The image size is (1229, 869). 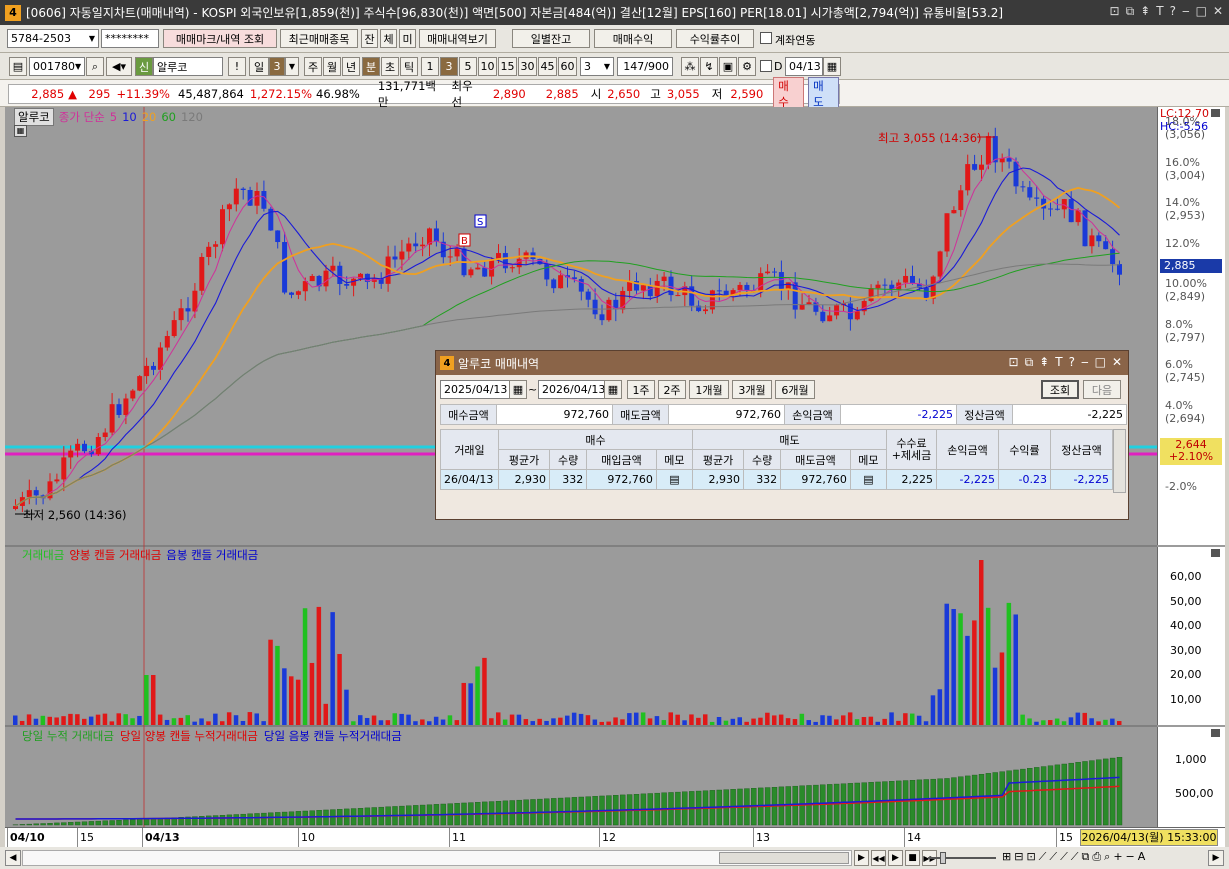 What do you see at coordinates (449, 66) in the screenshot?
I see `minute-3: 3` at bounding box center [449, 66].